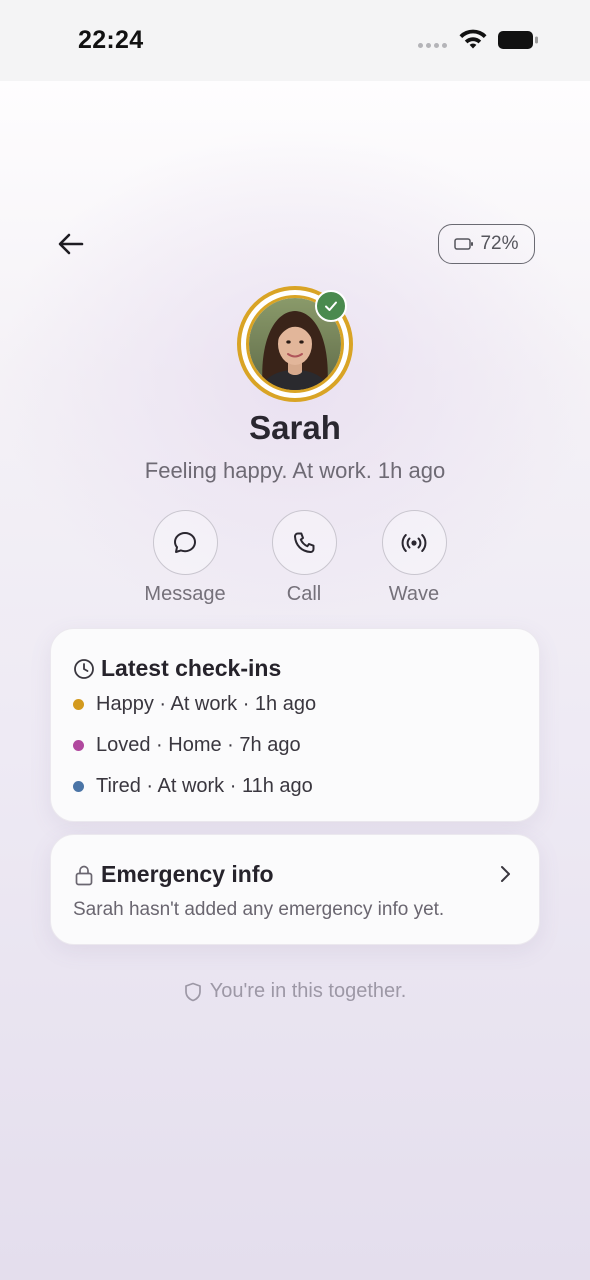 Image resolution: width=590 pixels, height=1280 pixels. I want to click on wave-button, so click(414, 542).